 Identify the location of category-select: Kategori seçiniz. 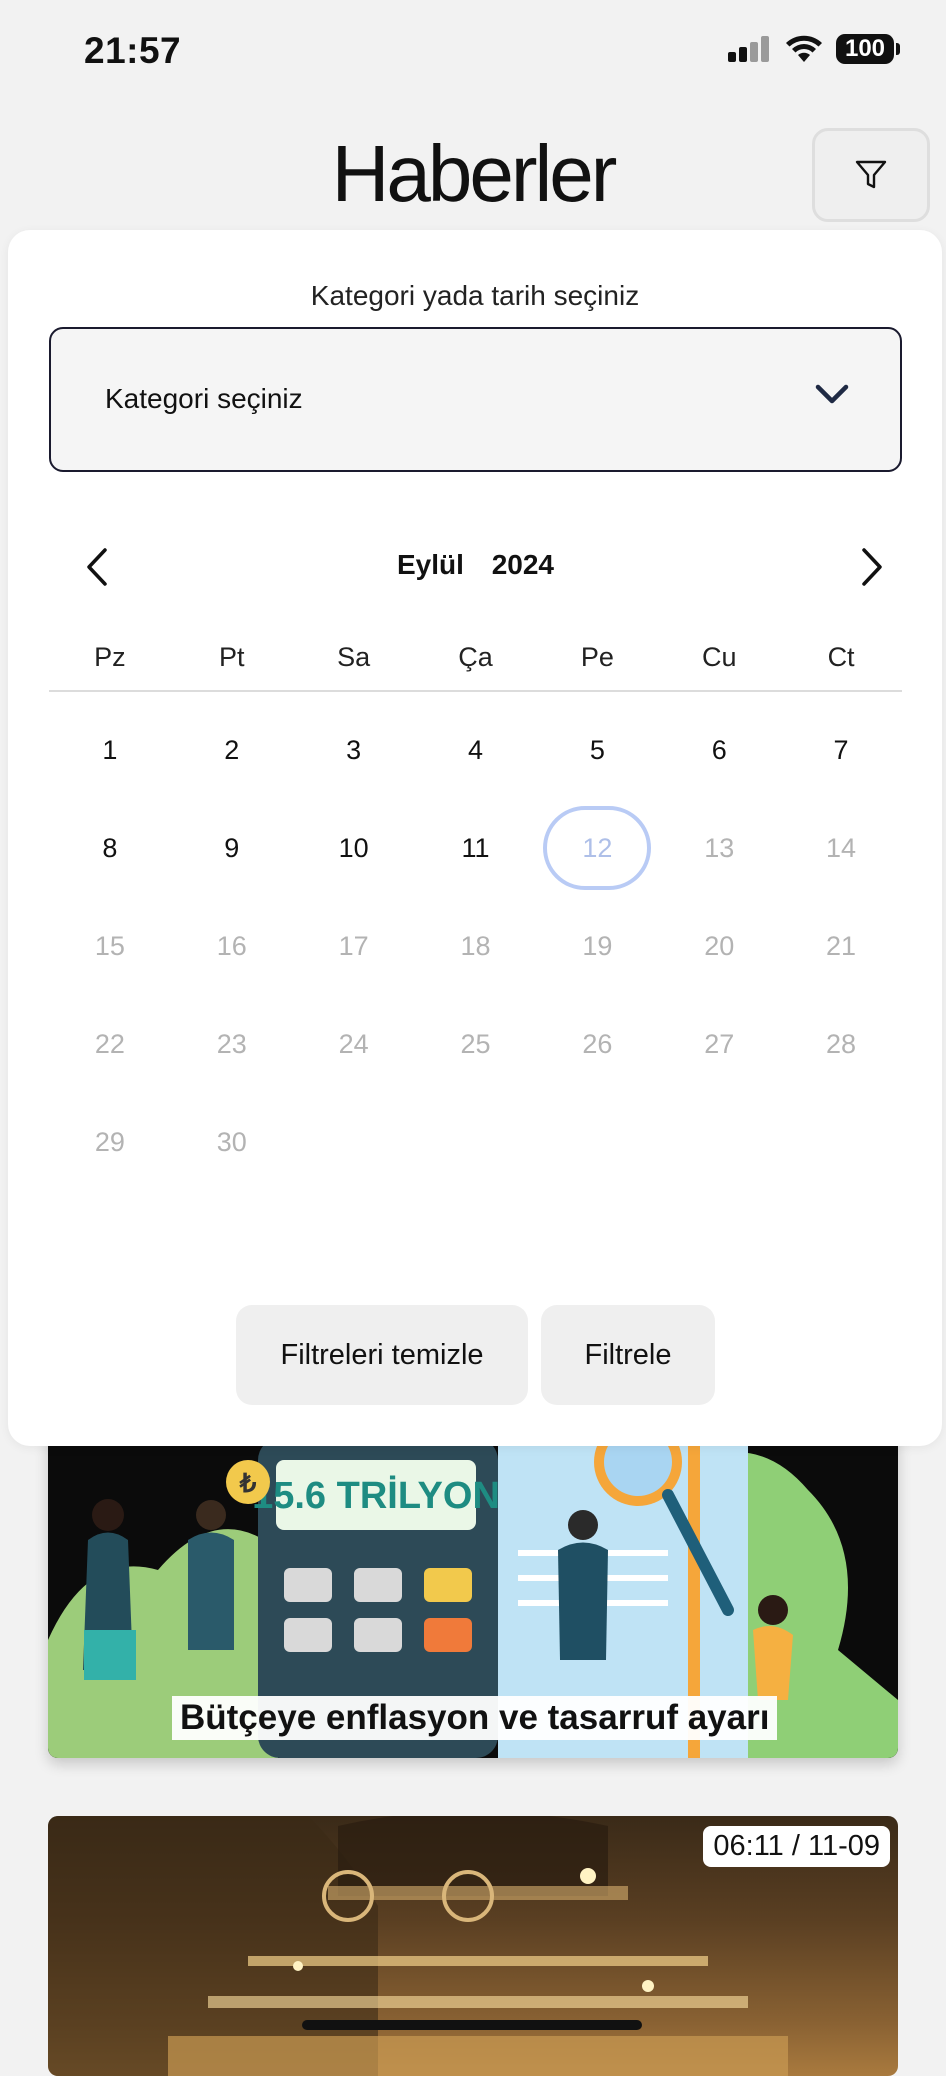
(475, 399).